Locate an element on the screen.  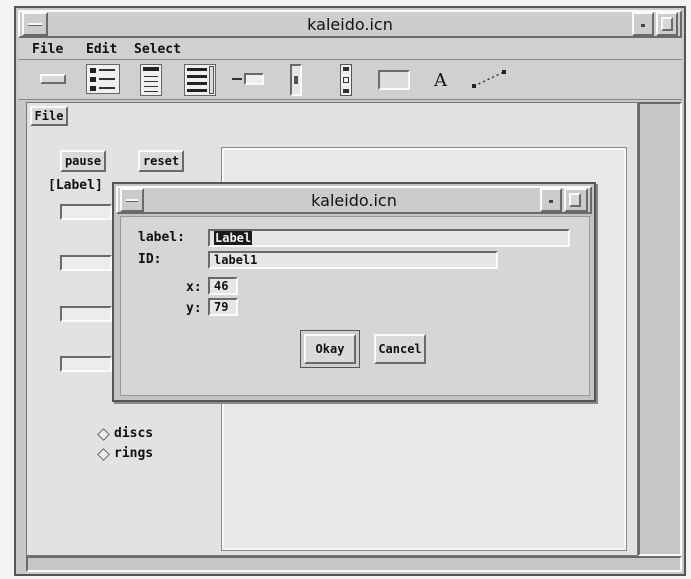
radio-rings-label: rings is located at coordinates (134, 453).